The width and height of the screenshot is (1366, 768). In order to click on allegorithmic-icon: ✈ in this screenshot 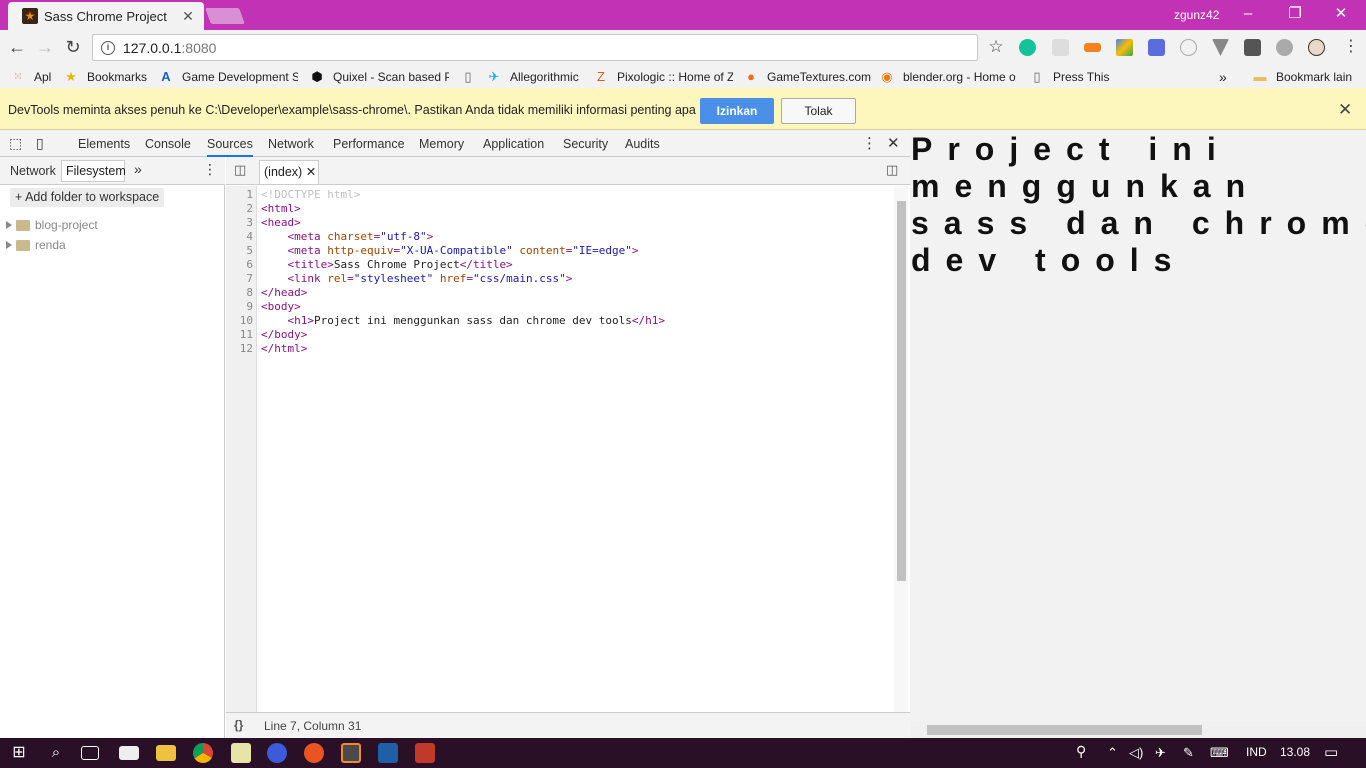, I will do `click(494, 76)`.